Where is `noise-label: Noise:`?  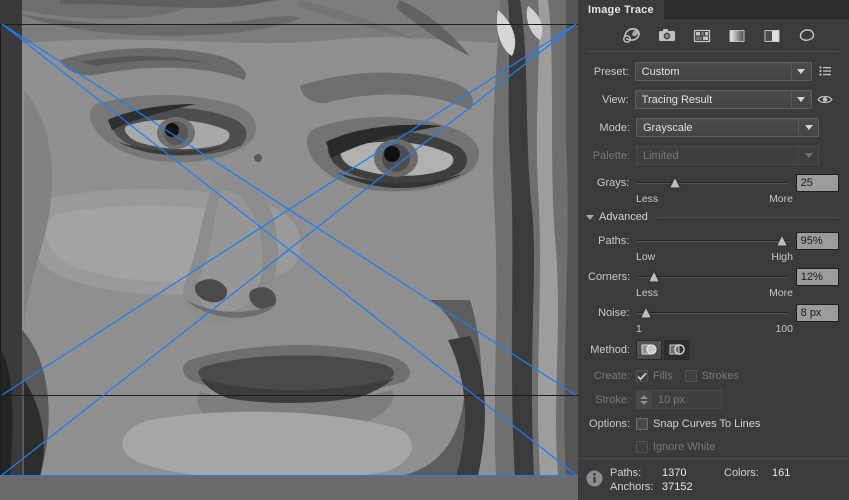 noise-label: Noise: is located at coordinates (614, 313).